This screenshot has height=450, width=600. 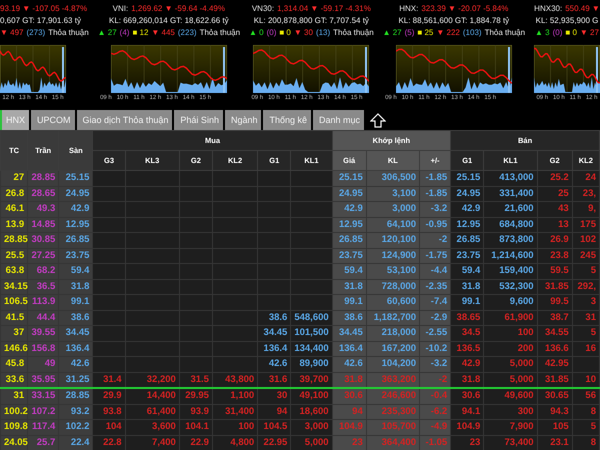 What do you see at coordinates (15, 120) in the screenshot?
I see `tab: HNX` at bounding box center [15, 120].